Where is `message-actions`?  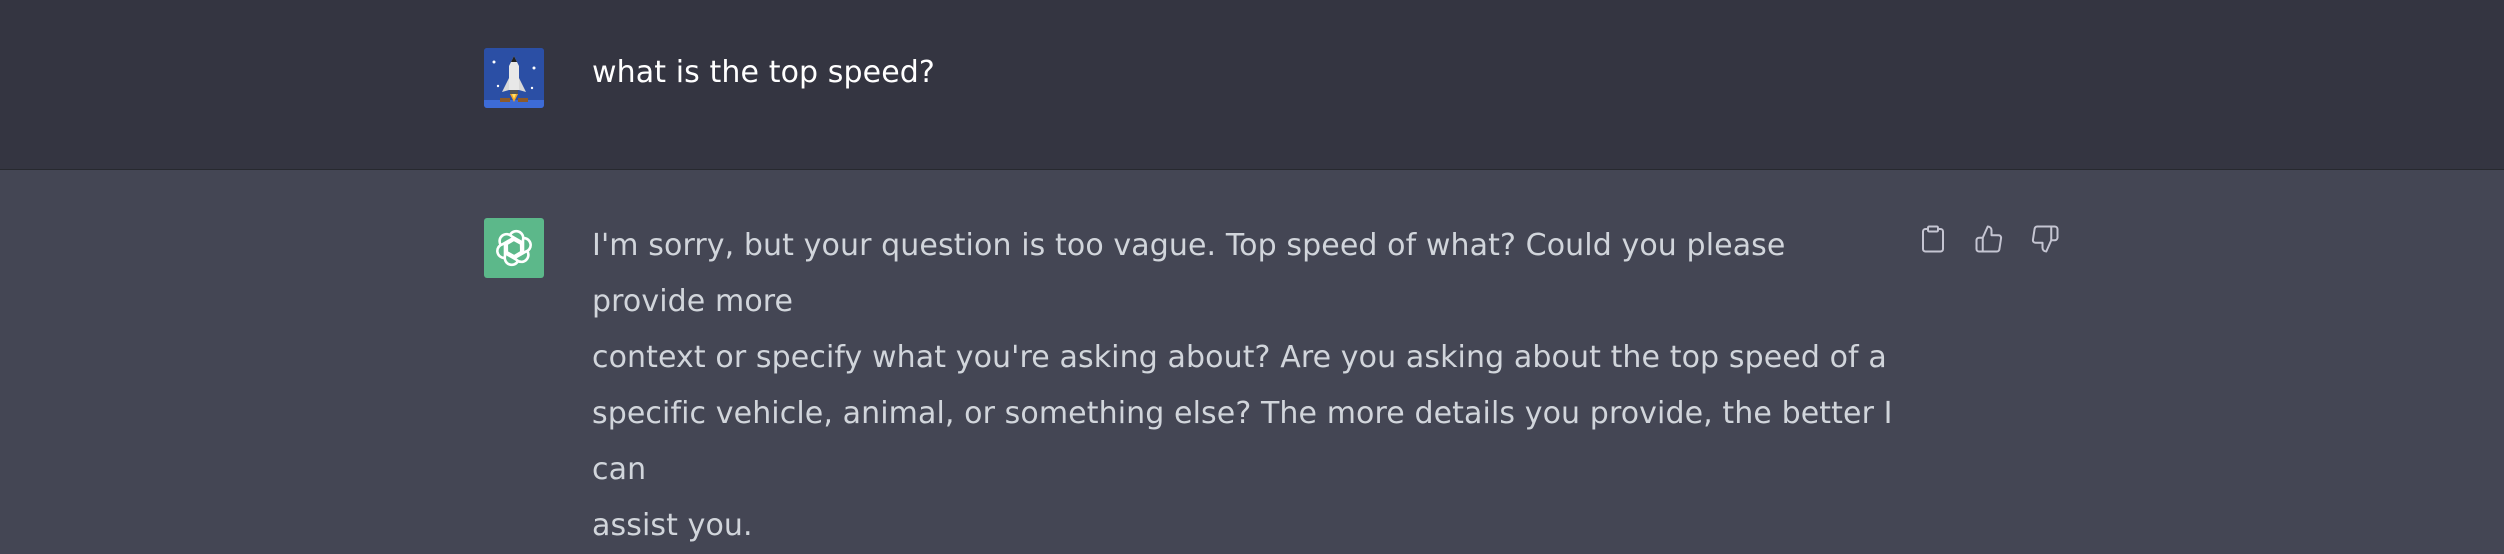 message-actions is located at coordinates (1989, 239).